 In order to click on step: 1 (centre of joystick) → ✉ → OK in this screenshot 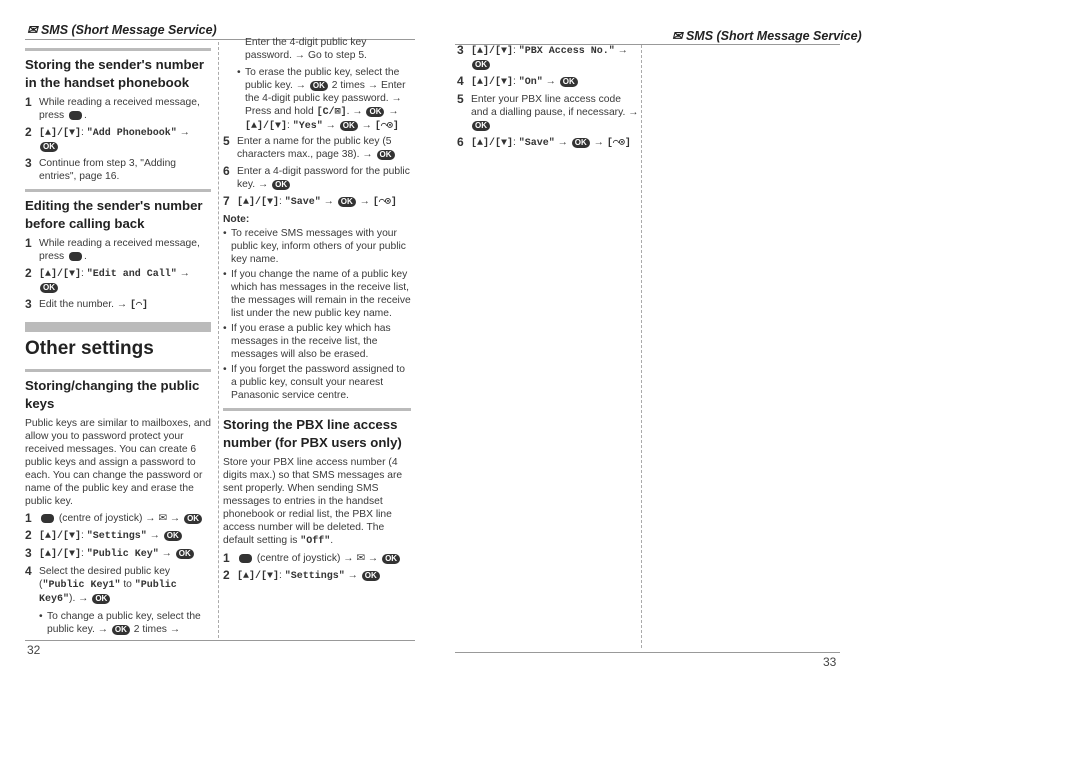, I will do `click(317, 558)`.